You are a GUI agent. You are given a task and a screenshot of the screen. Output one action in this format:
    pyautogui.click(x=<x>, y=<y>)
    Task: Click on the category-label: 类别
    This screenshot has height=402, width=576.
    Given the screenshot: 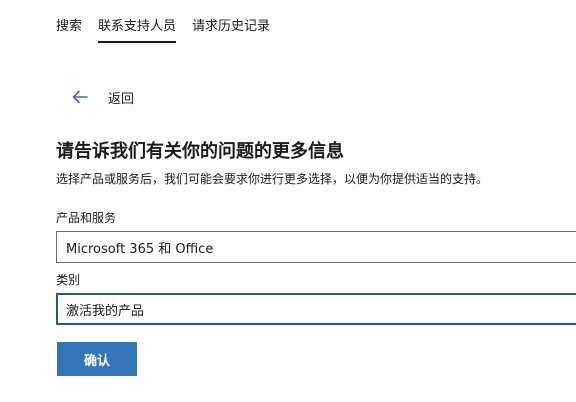 What is the action you would take?
    pyautogui.click(x=68, y=280)
    